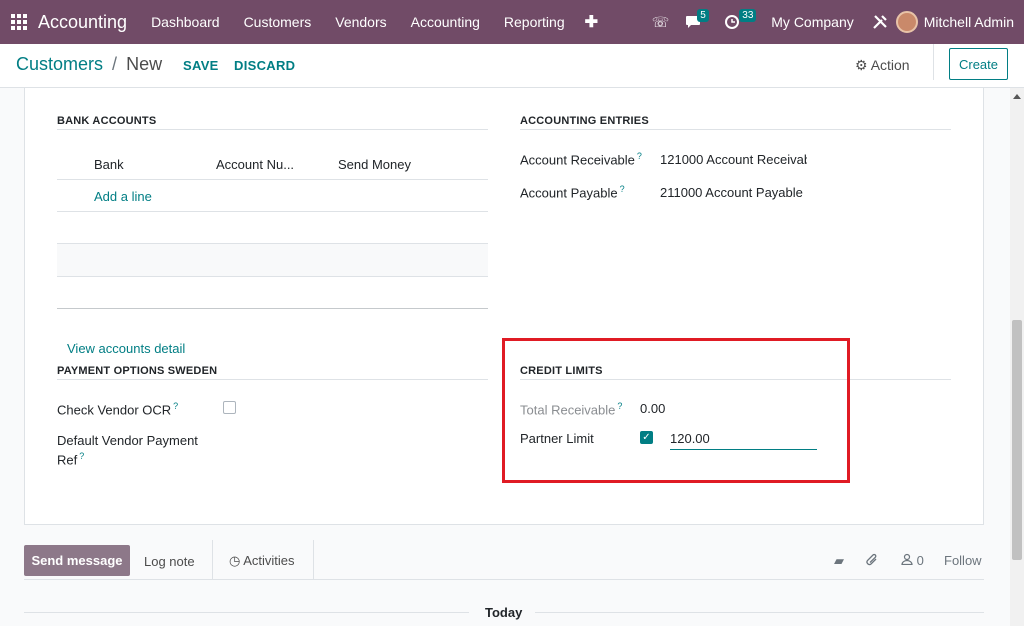 The height and width of the screenshot is (626, 1024). Describe the element at coordinates (185, 22) in the screenshot. I see `menu-dashboard: Dashboard` at that location.